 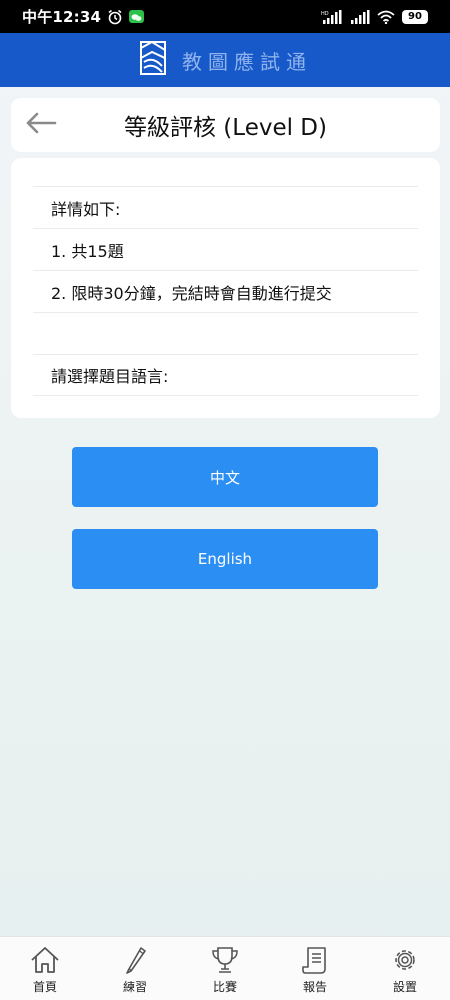 What do you see at coordinates (225, 207) in the screenshot?
I see `info-heading: 詳情如下:` at bounding box center [225, 207].